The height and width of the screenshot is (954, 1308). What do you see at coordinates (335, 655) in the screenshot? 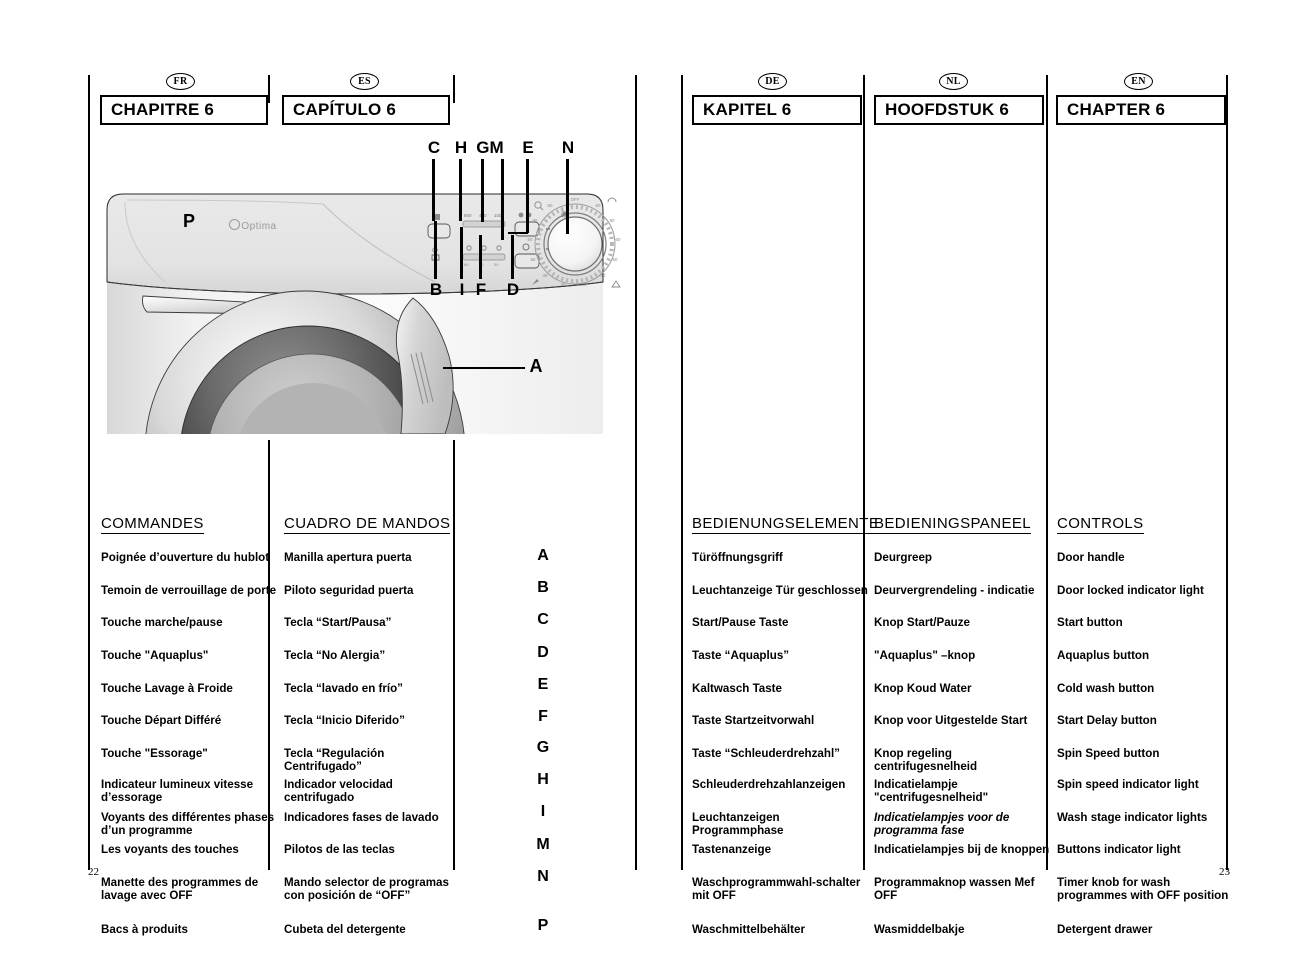
I see `control-item: Tecla “No Alergia”` at bounding box center [335, 655].